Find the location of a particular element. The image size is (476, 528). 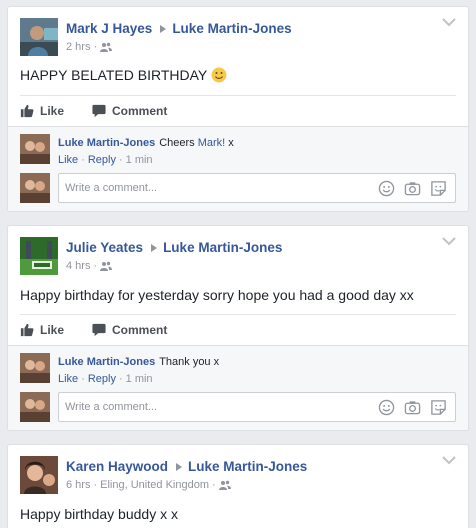

post-meta: 4 hrs · is located at coordinates (89, 266).